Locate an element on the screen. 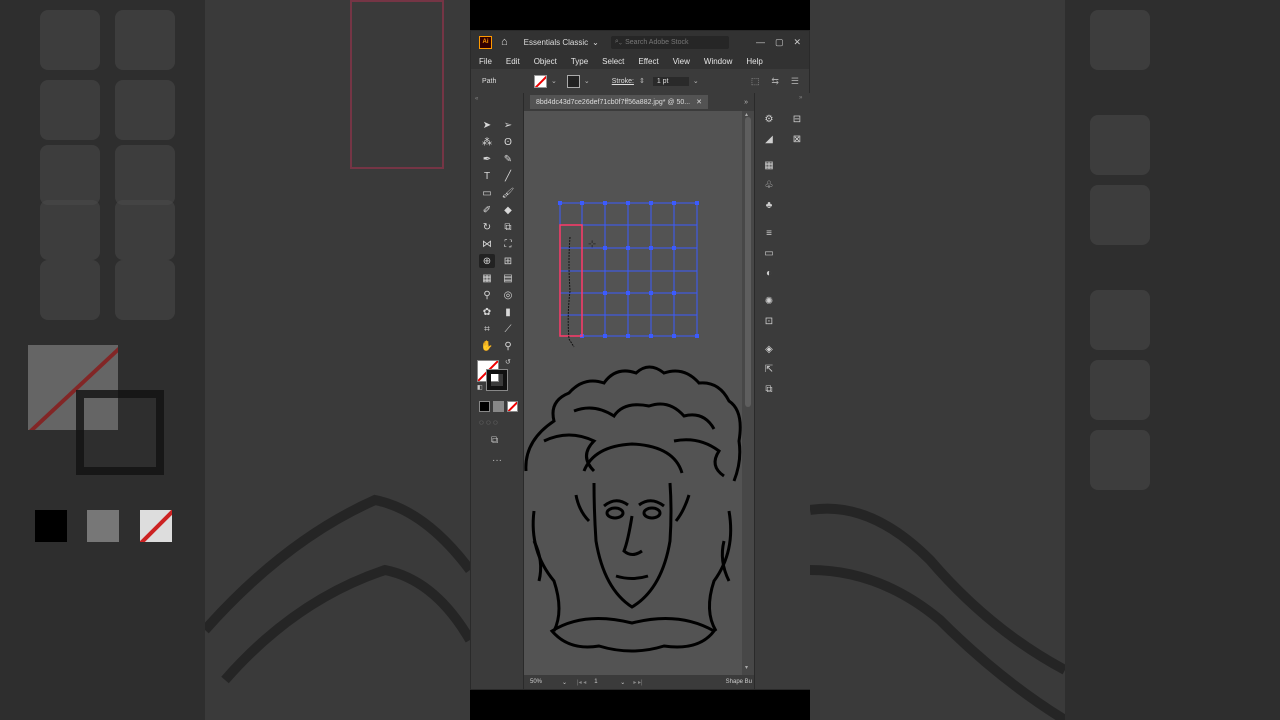 This screenshot has height=720, width=1280. workspace-switcher: Essentials Classic ⌄ is located at coordinates (561, 42).